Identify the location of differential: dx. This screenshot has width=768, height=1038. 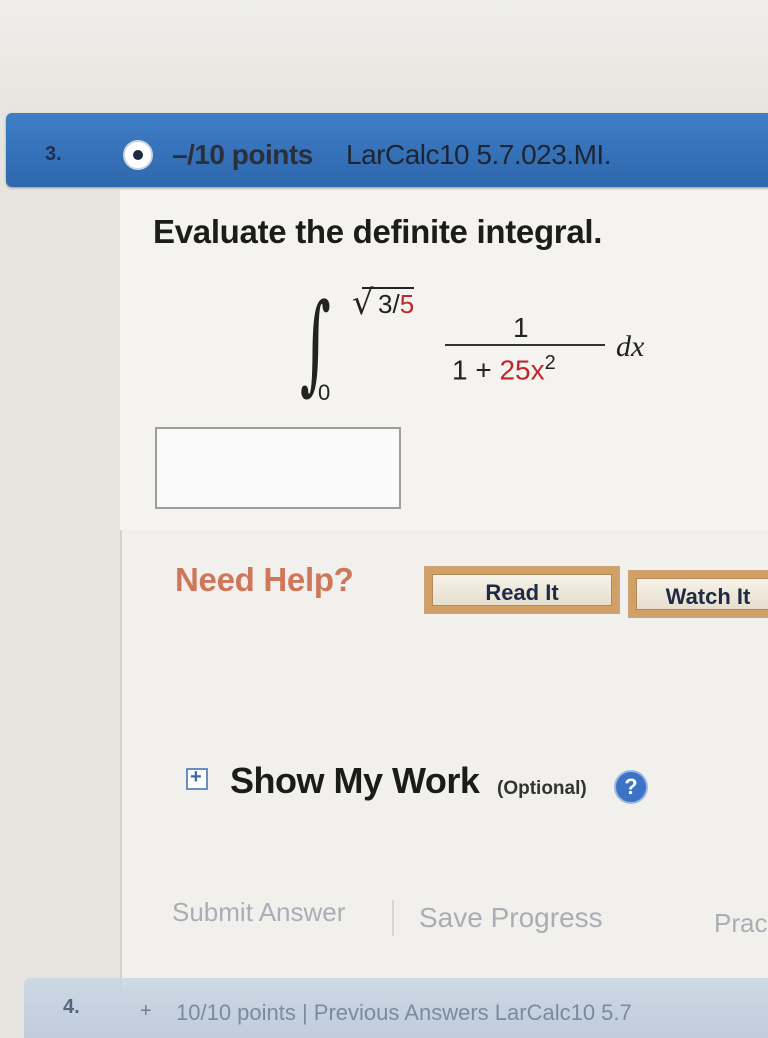
(630, 346).